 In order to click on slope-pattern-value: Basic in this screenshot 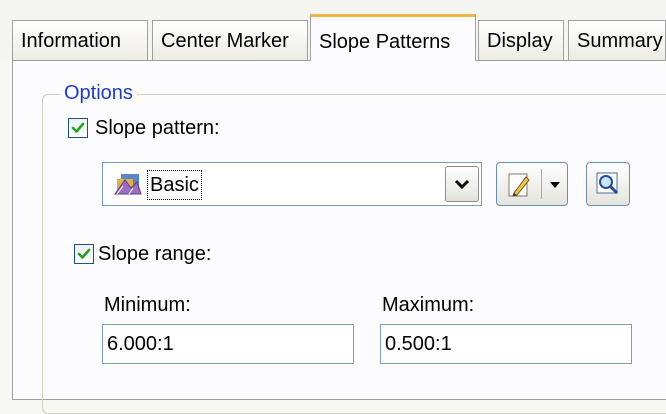, I will do `click(174, 185)`.